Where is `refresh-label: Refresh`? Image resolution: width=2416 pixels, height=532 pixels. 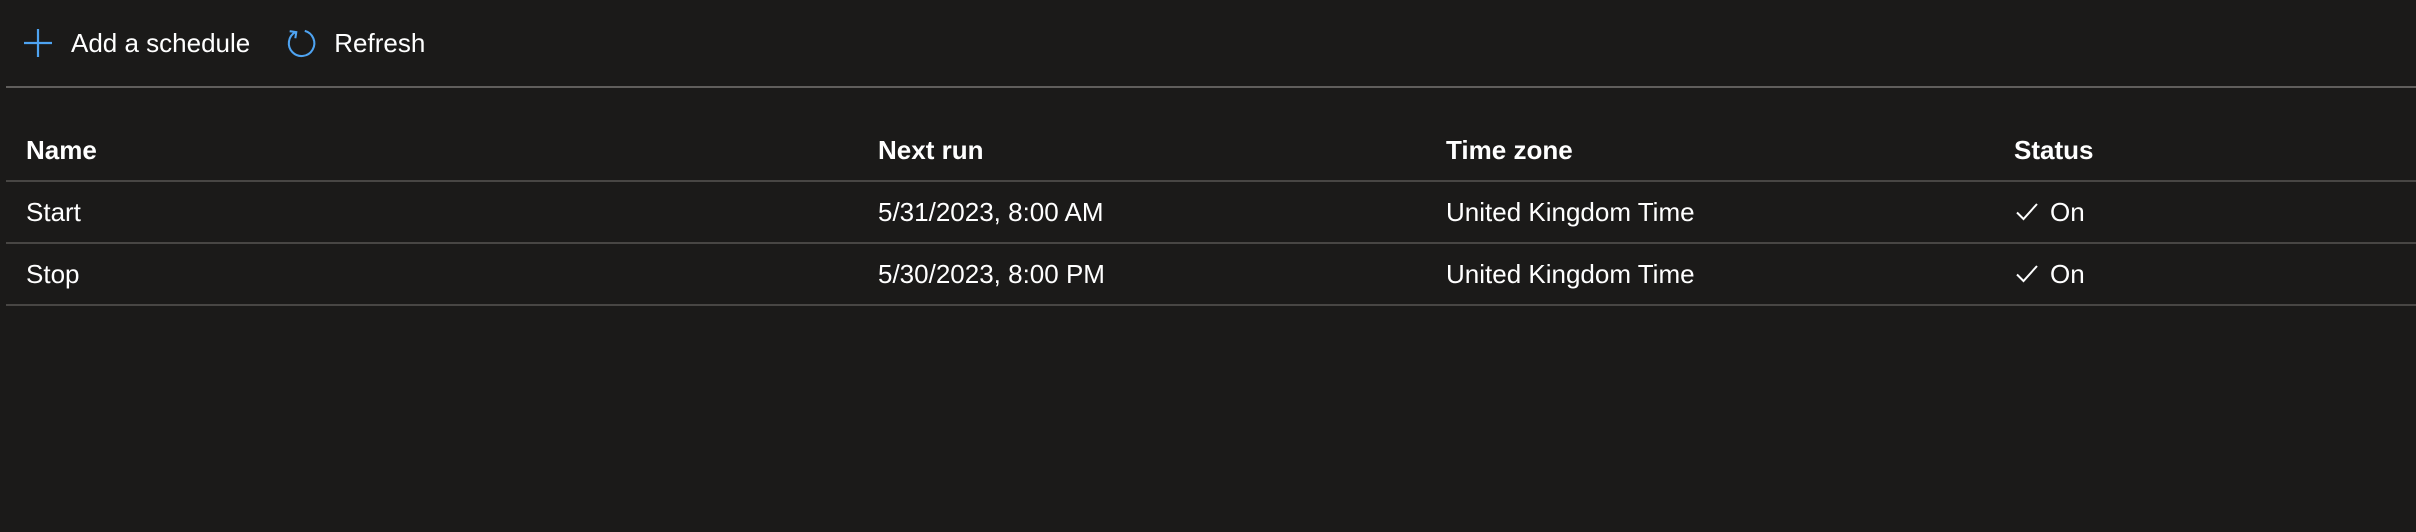 refresh-label: Refresh is located at coordinates (380, 42).